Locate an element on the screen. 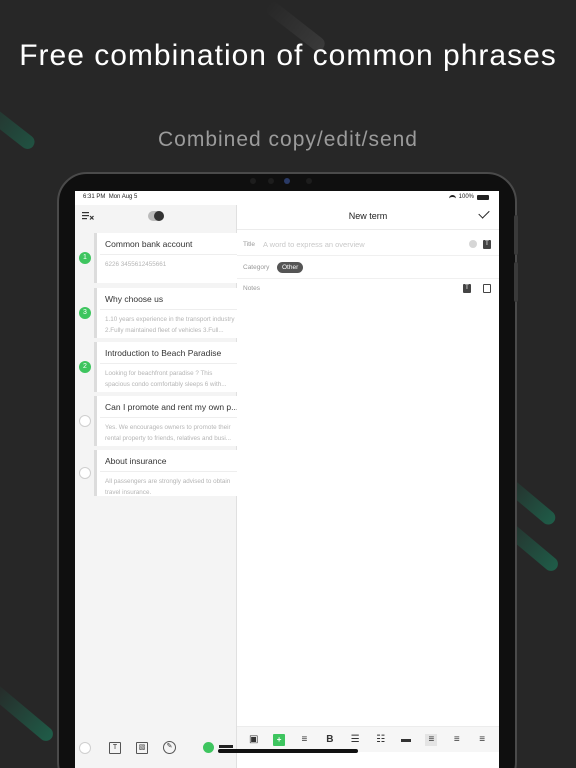 The height and width of the screenshot is (768, 576). notes-format-icon: T is located at coordinates (467, 288).